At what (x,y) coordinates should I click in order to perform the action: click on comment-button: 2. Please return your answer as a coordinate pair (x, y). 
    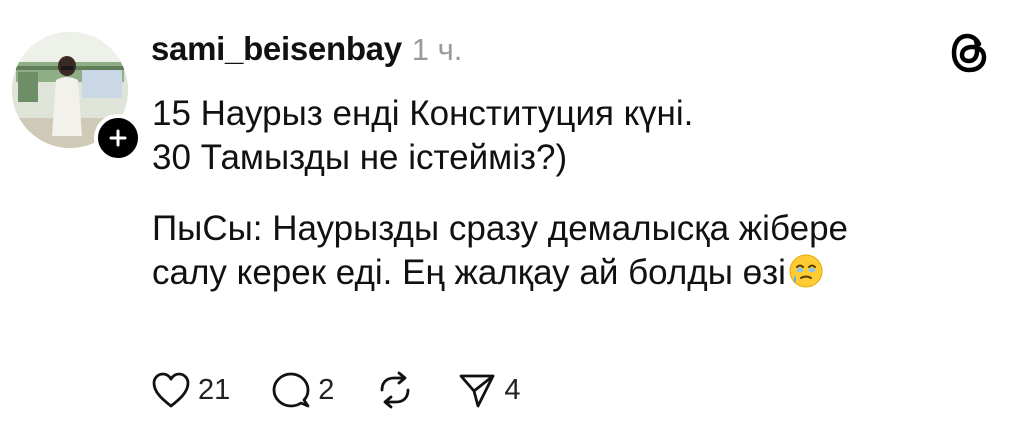
    Looking at the image, I should click on (302, 390).